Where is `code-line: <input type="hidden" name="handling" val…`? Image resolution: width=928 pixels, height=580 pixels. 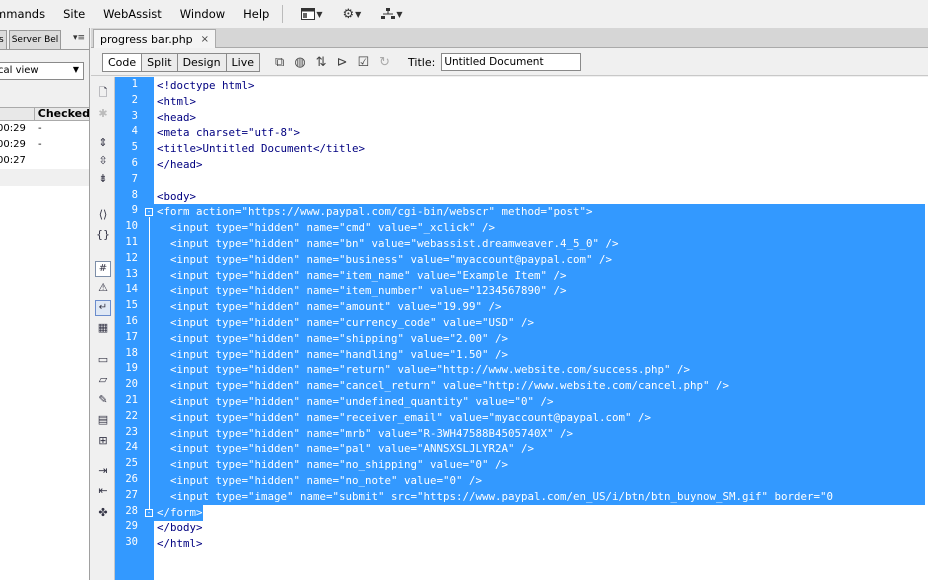
code-line: <input type="hidden" name="handling" val… is located at coordinates (539, 354).